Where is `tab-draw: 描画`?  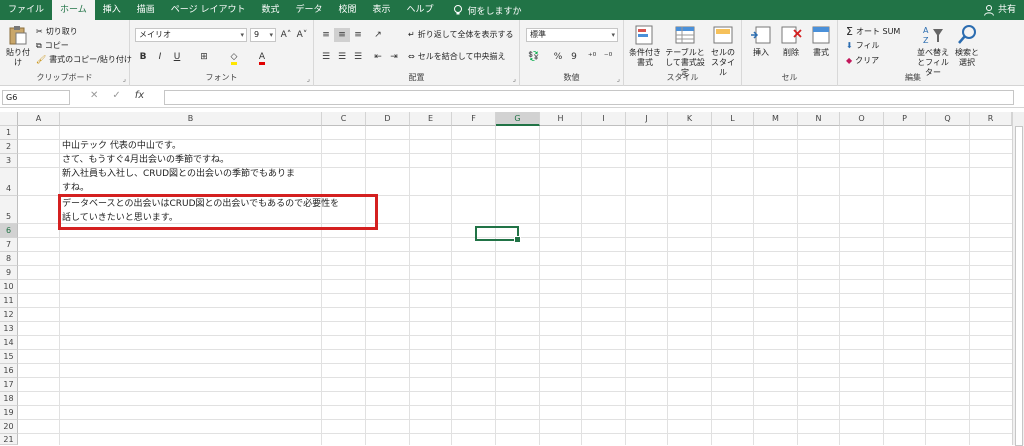 tab-draw: 描画 is located at coordinates (146, 10).